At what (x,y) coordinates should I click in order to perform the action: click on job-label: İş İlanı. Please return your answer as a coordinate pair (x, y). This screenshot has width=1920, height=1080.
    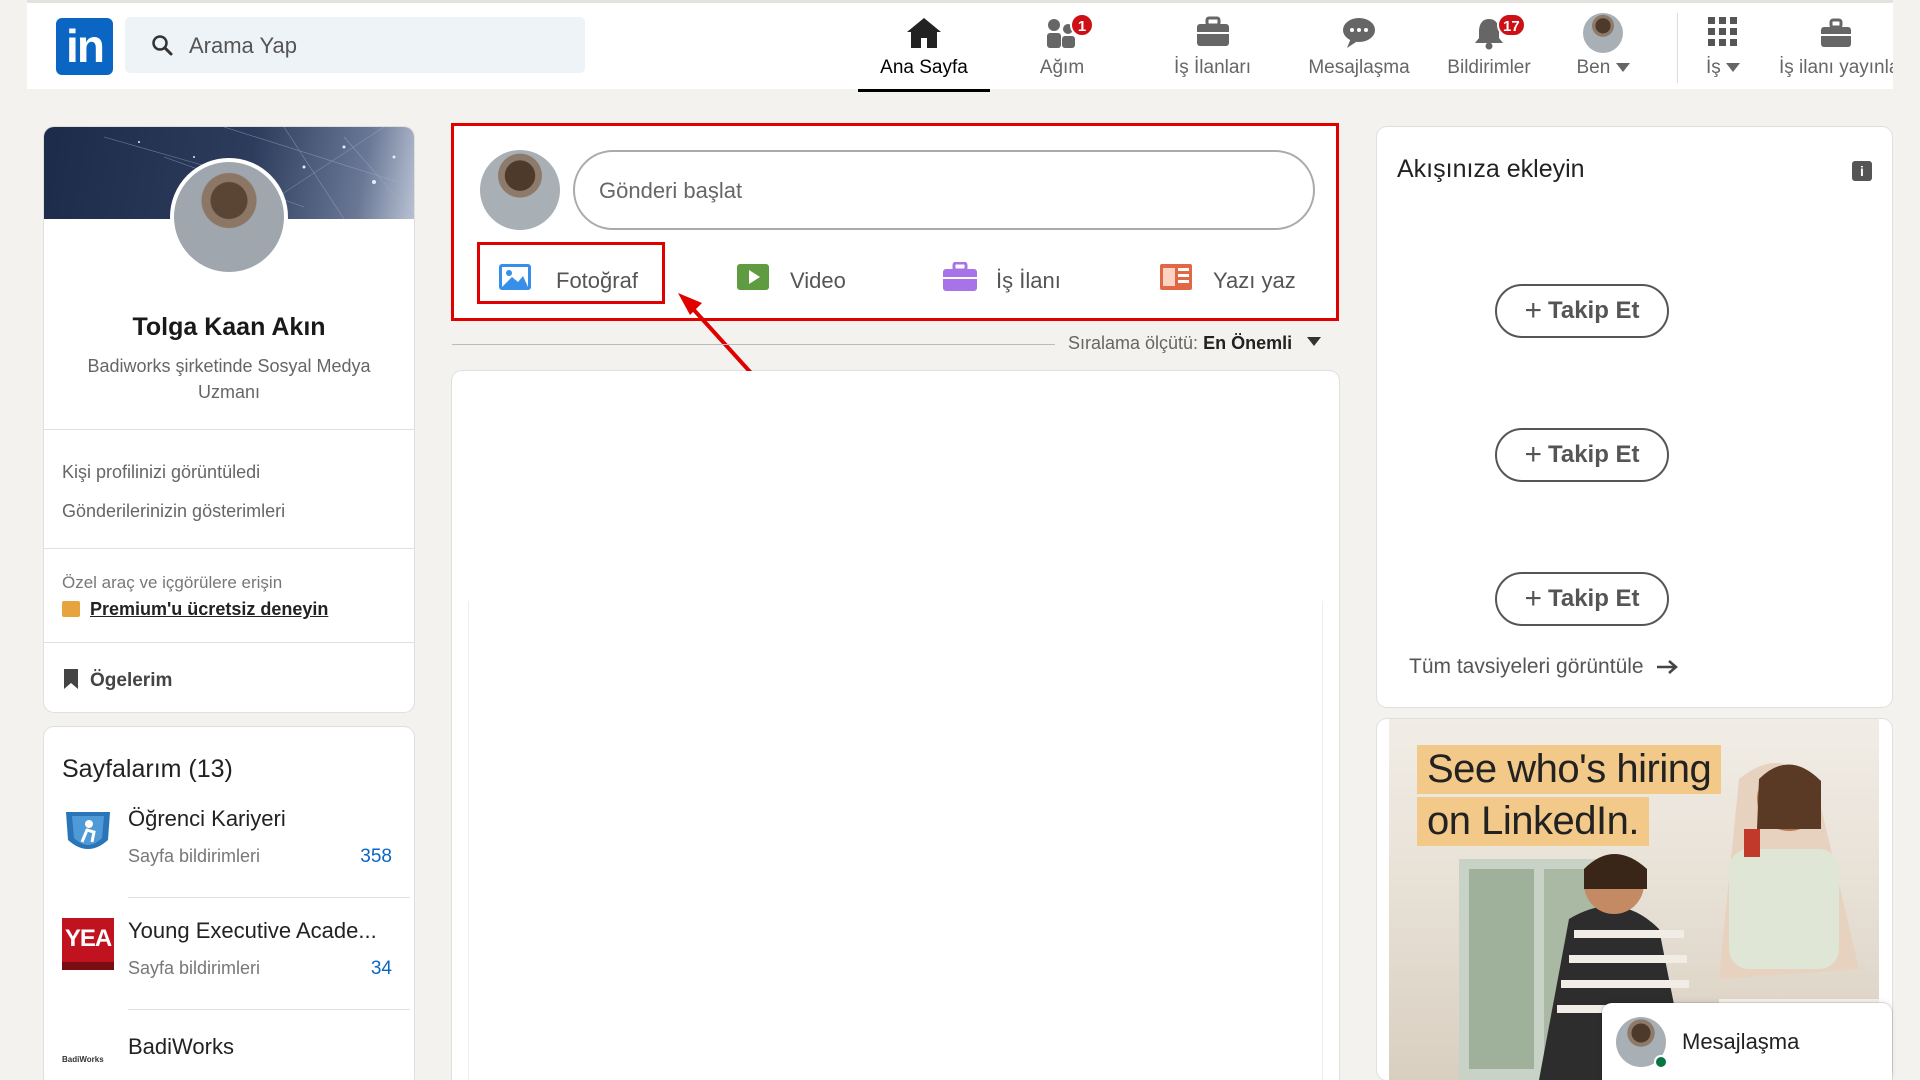
    Looking at the image, I should click on (1028, 280).